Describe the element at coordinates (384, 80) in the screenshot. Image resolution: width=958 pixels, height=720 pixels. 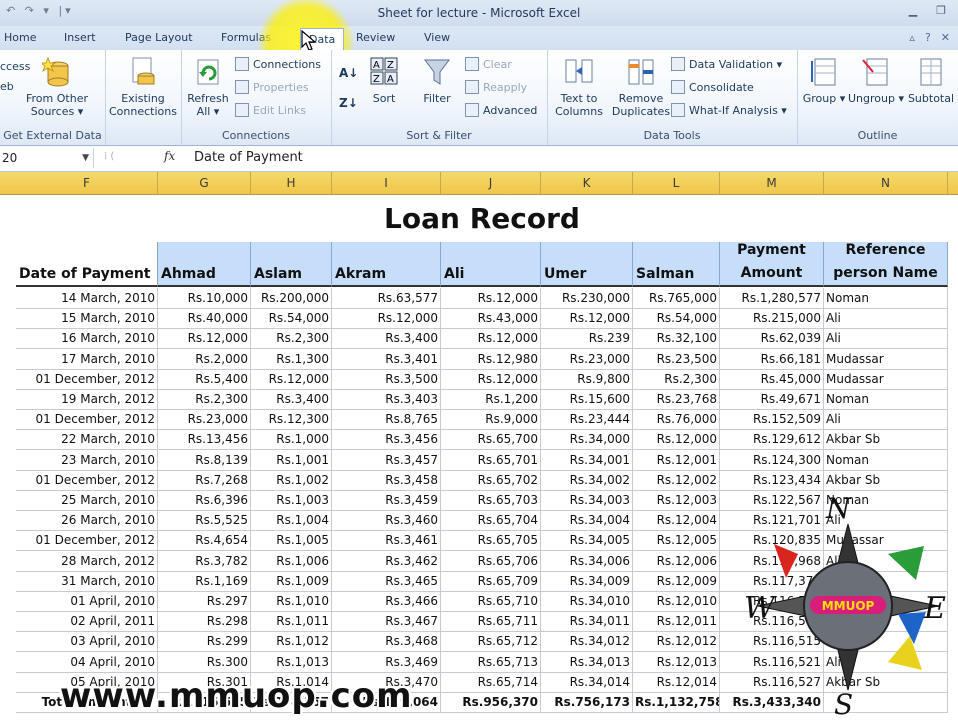
I see `sort-button: A Z Z A Sort` at that location.